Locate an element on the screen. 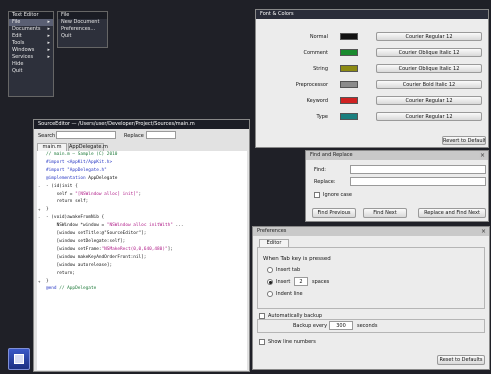  ignore-case-label: Ignore case is located at coordinates (337, 195).